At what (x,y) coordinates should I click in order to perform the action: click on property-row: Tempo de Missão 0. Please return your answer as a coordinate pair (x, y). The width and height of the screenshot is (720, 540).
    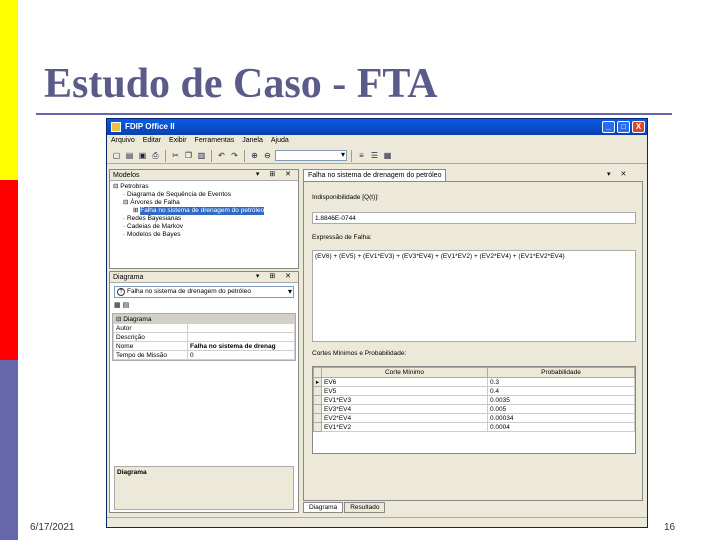
    Looking at the image, I should click on (204, 355).